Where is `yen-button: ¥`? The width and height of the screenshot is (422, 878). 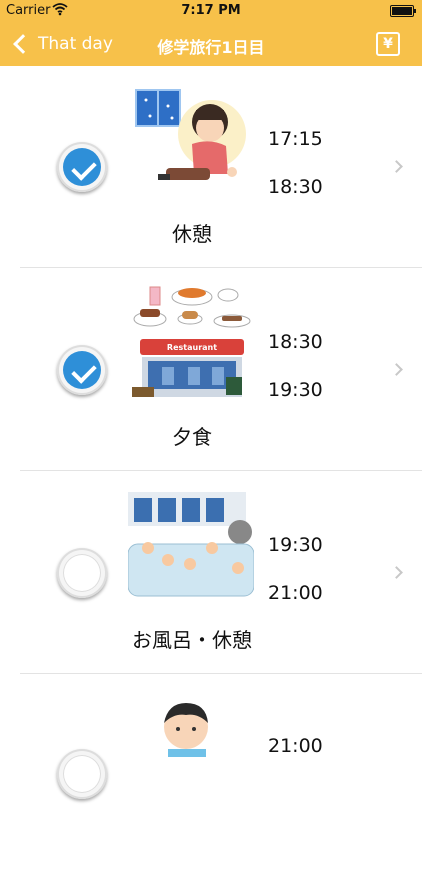
yen-button: ¥ is located at coordinates (388, 44).